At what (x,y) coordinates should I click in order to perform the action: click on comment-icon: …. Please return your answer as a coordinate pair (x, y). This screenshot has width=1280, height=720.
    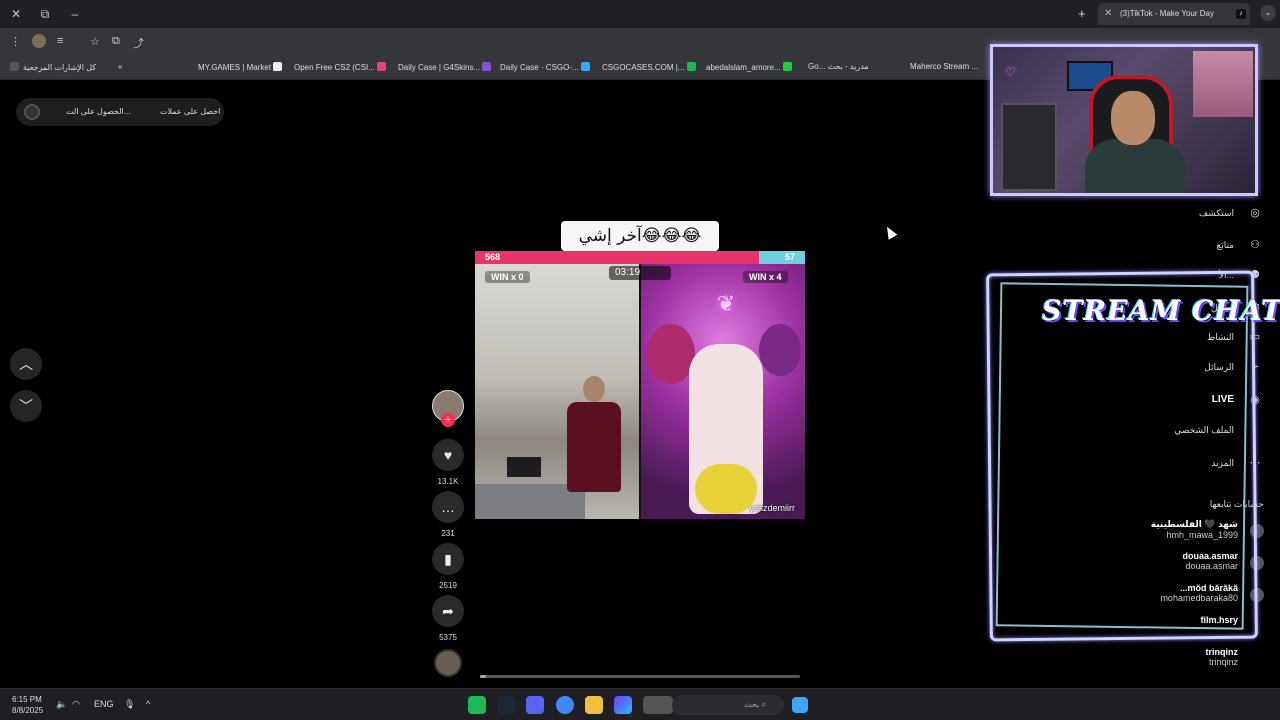
    Looking at the image, I should click on (448, 507).